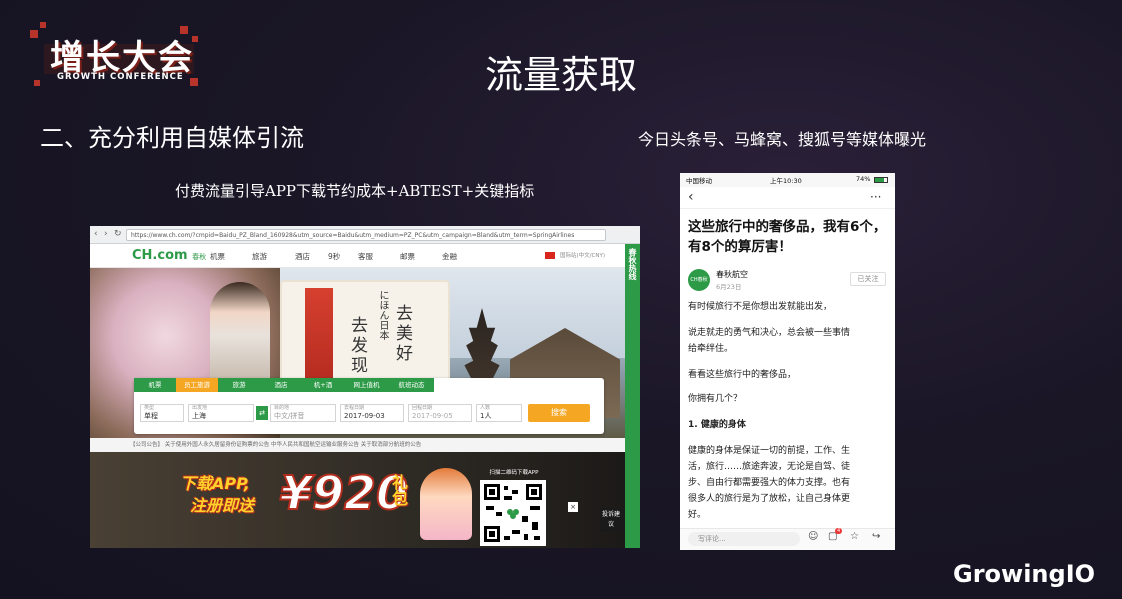 Image resolution: width=1122 pixels, height=599 pixels. What do you see at coordinates (197, 385) in the screenshot?
I see `tab-staff-travel: 员工旅游` at bounding box center [197, 385].